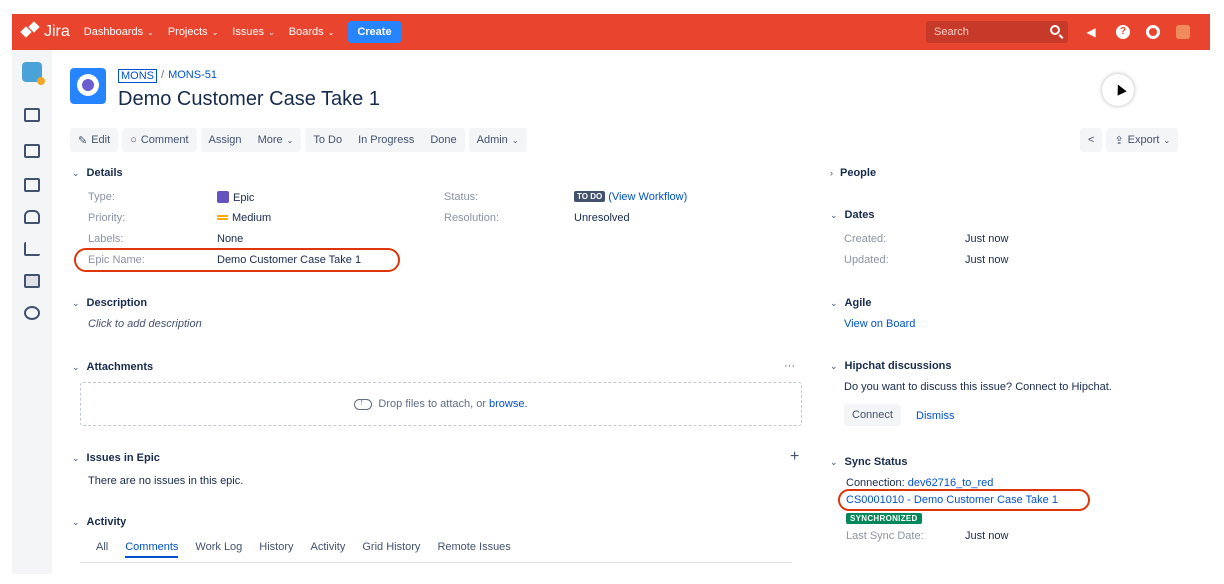 The width and height of the screenshot is (1224, 584). What do you see at coordinates (327, 140) in the screenshot?
I see `todo-button: To Do` at bounding box center [327, 140].